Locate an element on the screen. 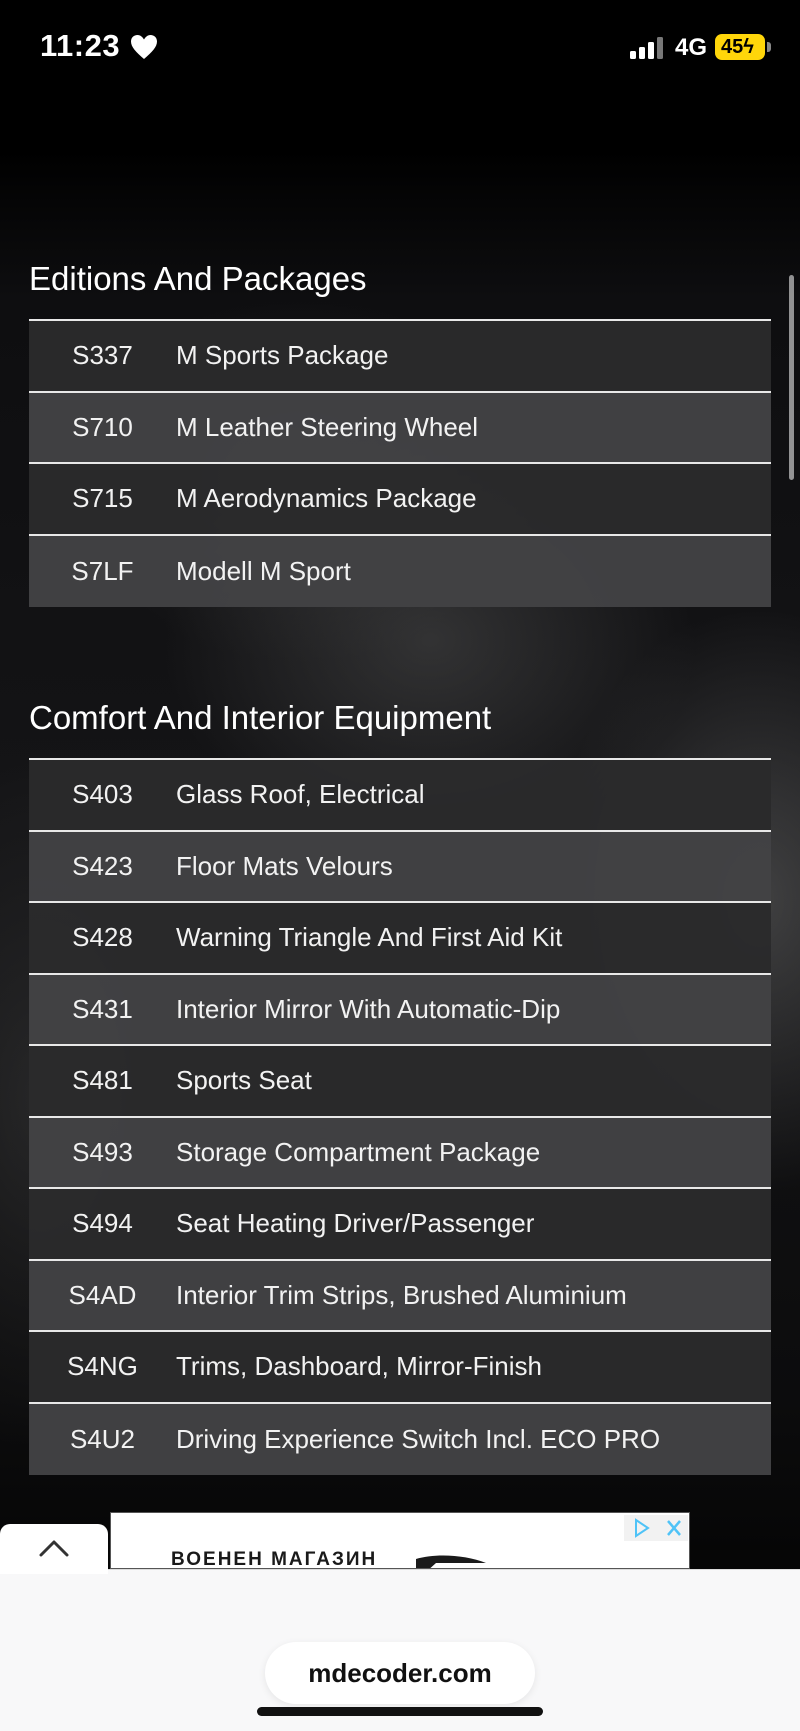 This screenshot has width=800, height=1731. section-title-editions: Editions And Packages is located at coordinates (198, 278).